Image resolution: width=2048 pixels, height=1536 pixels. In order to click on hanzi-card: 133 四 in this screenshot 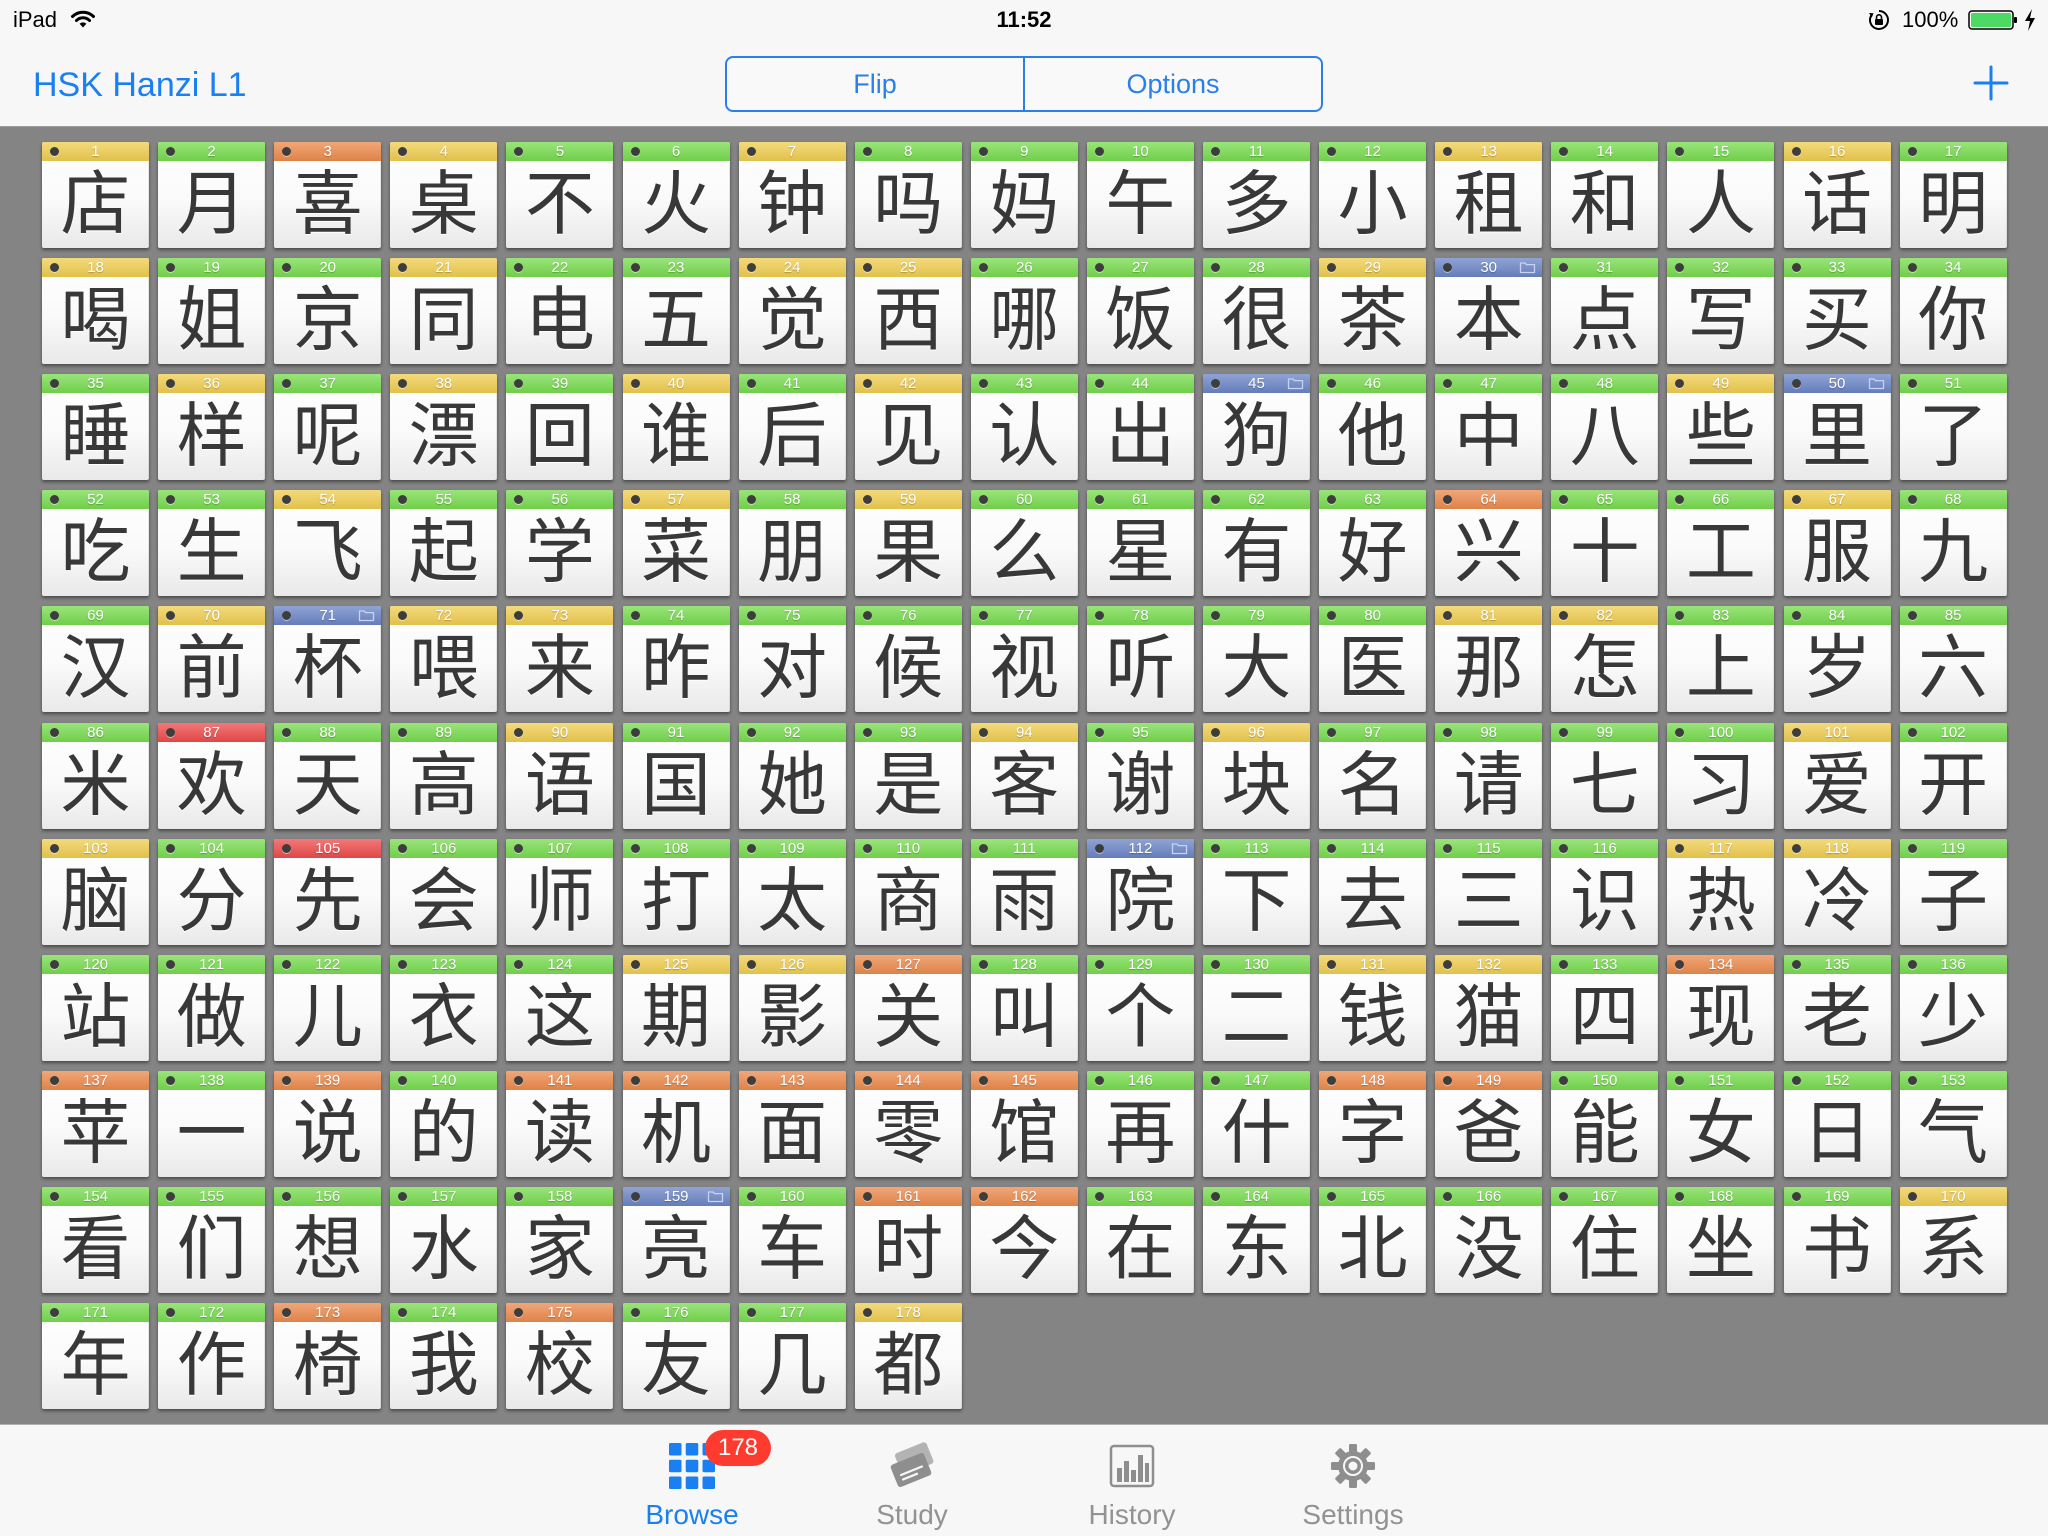, I will do `click(1605, 1007)`.